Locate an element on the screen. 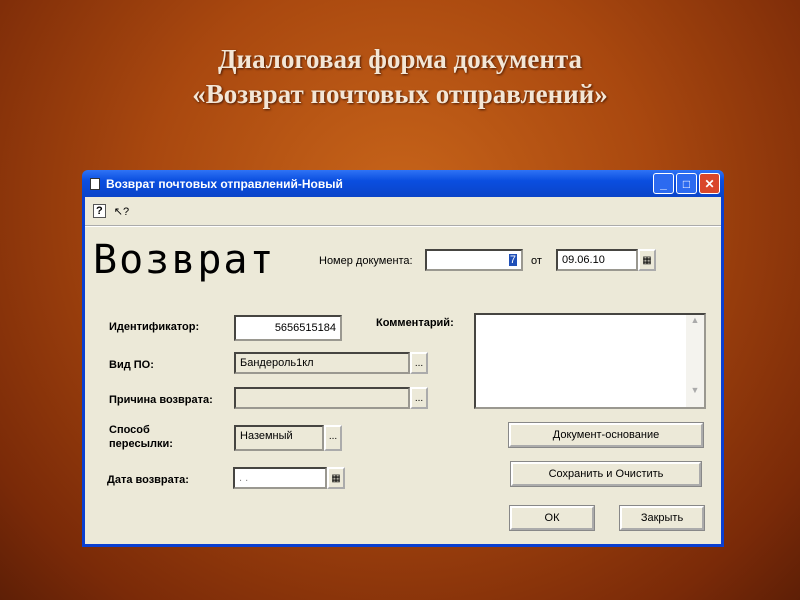 The image size is (800, 600). po-type-label: Вид ПО: is located at coordinates (131, 365).